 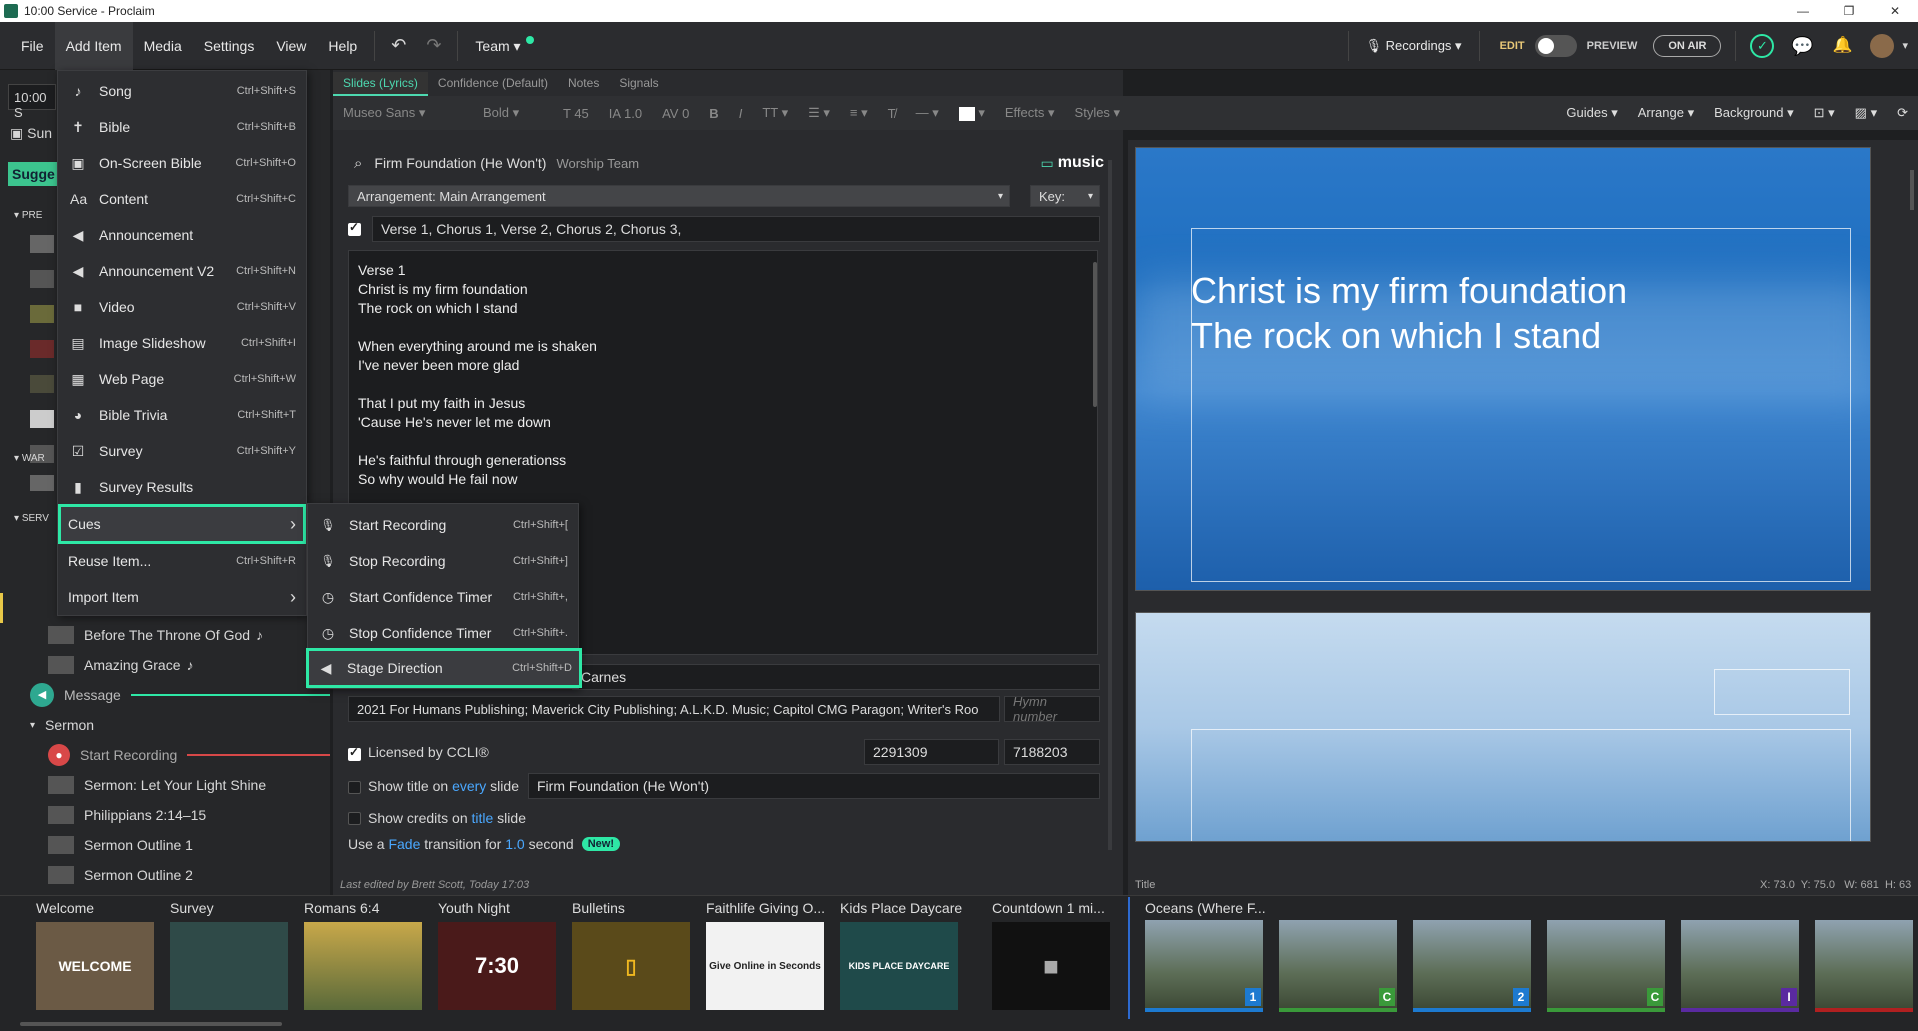 I want to click on maximize-icon: ❐, so click(x=1849, y=11).